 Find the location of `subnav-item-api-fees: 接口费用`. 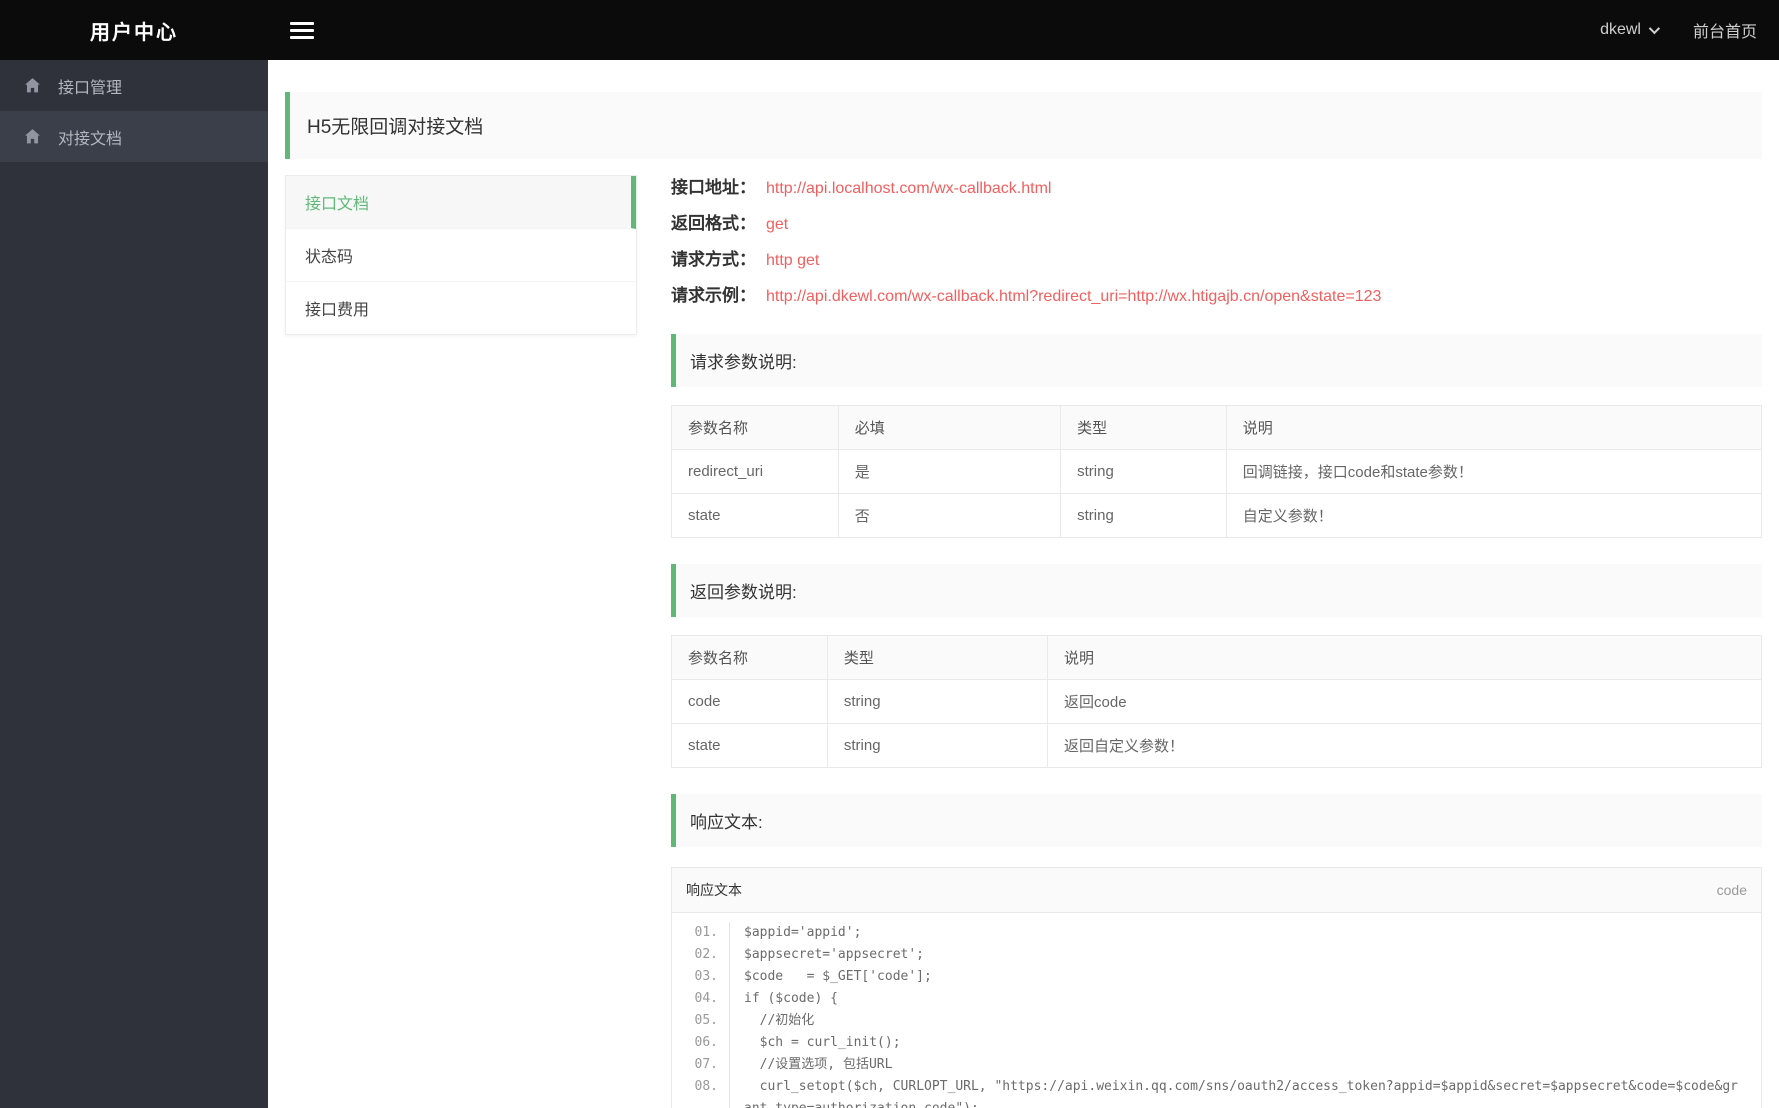

subnav-item-api-fees: 接口费用 is located at coordinates (461, 308).